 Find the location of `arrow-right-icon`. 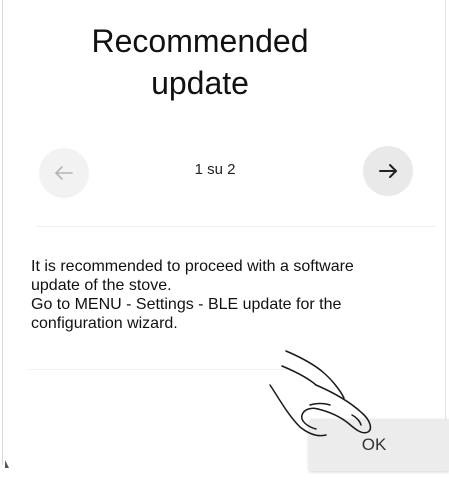

arrow-right-icon is located at coordinates (388, 171).